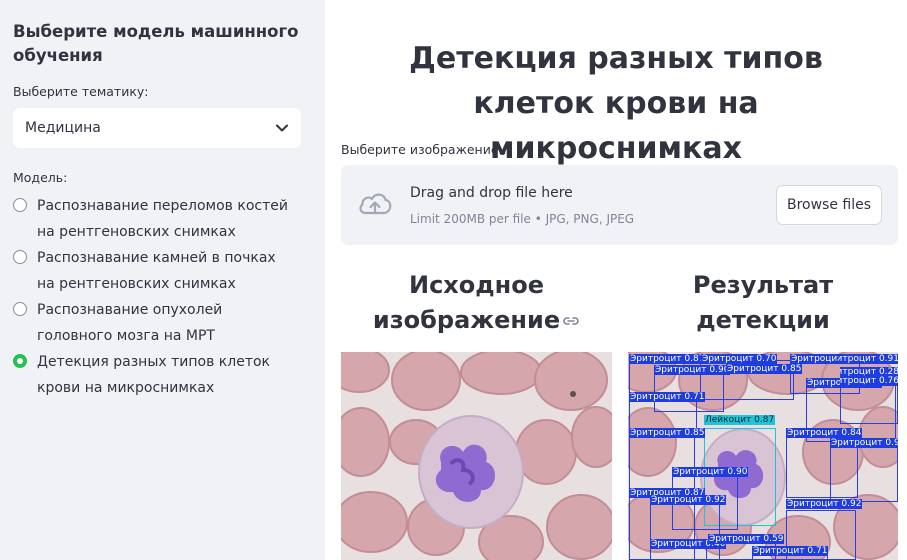 The image size is (907, 560). What do you see at coordinates (282, 128) in the screenshot?
I see `chevron-down-icon` at bounding box center [282, 128].